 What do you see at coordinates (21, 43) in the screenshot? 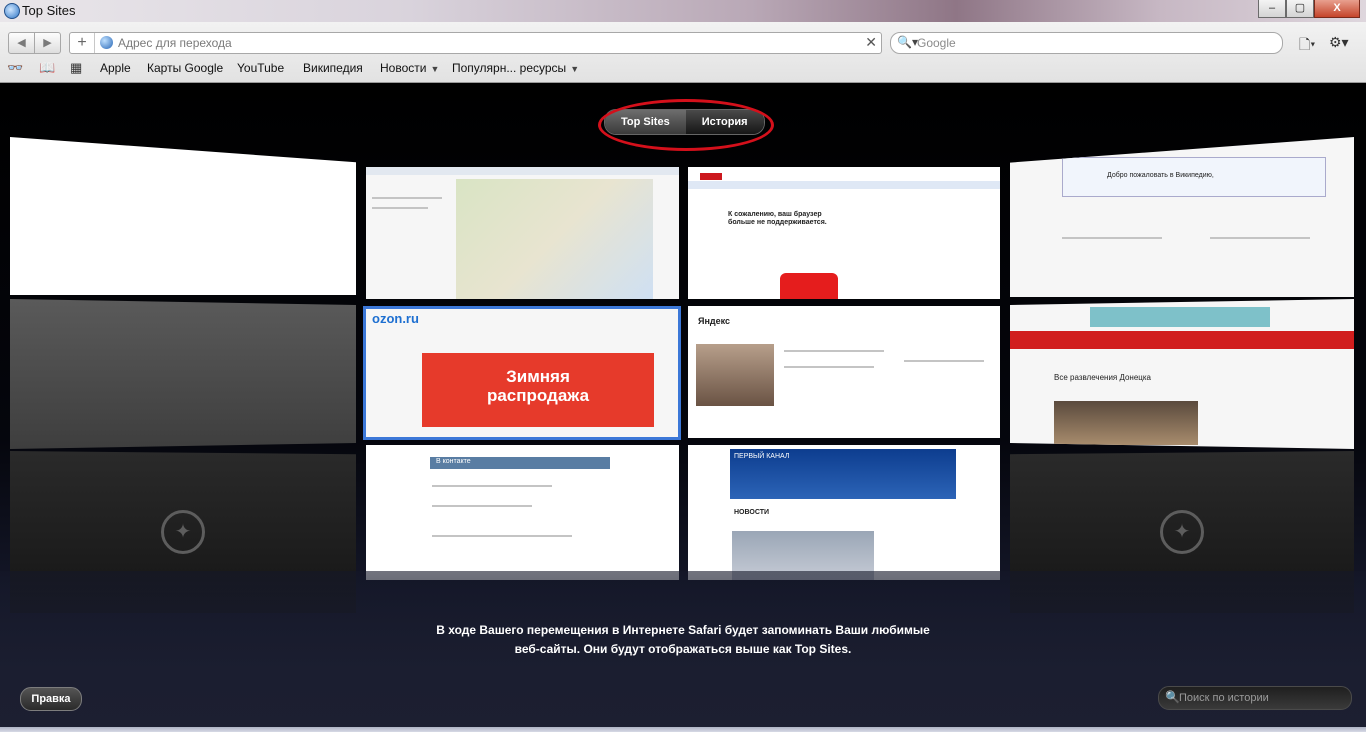
I see `back-button: ◀` at bounding box center [21, 43].